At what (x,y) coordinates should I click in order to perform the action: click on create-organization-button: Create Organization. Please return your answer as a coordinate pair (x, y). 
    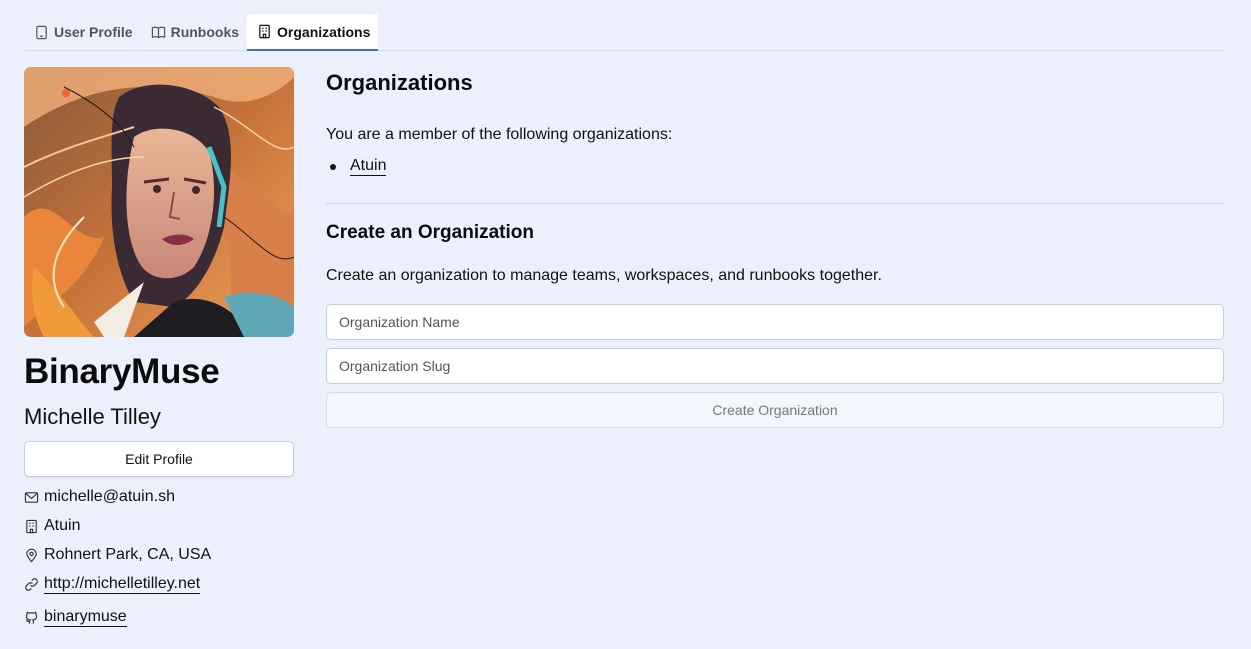
    Looking at the image, I should click on (775, 410).